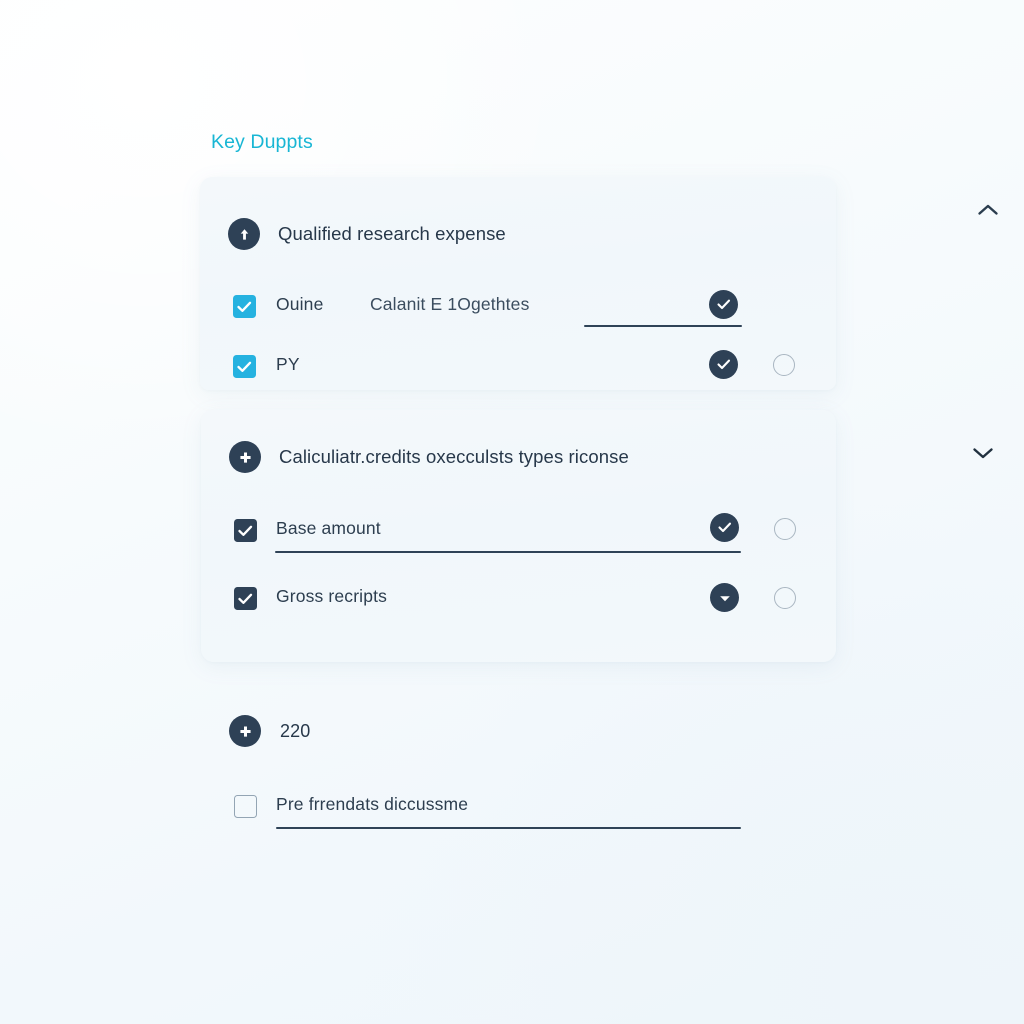  I want to click on checkbox-gross-recripts, so click(245, 598).